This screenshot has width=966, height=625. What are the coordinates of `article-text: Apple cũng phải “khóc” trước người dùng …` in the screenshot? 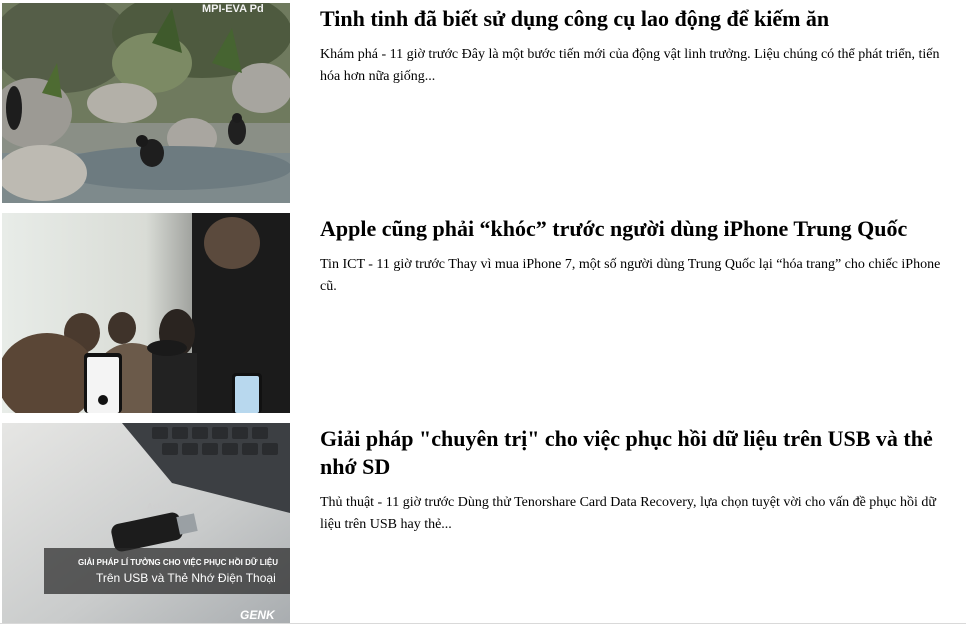 It's located at (640, 256).